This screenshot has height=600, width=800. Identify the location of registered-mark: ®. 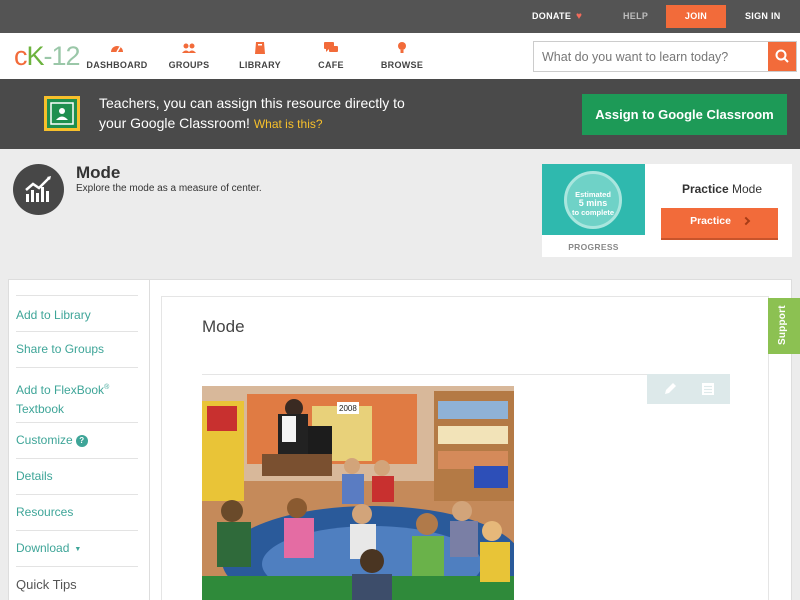
(107, 387).